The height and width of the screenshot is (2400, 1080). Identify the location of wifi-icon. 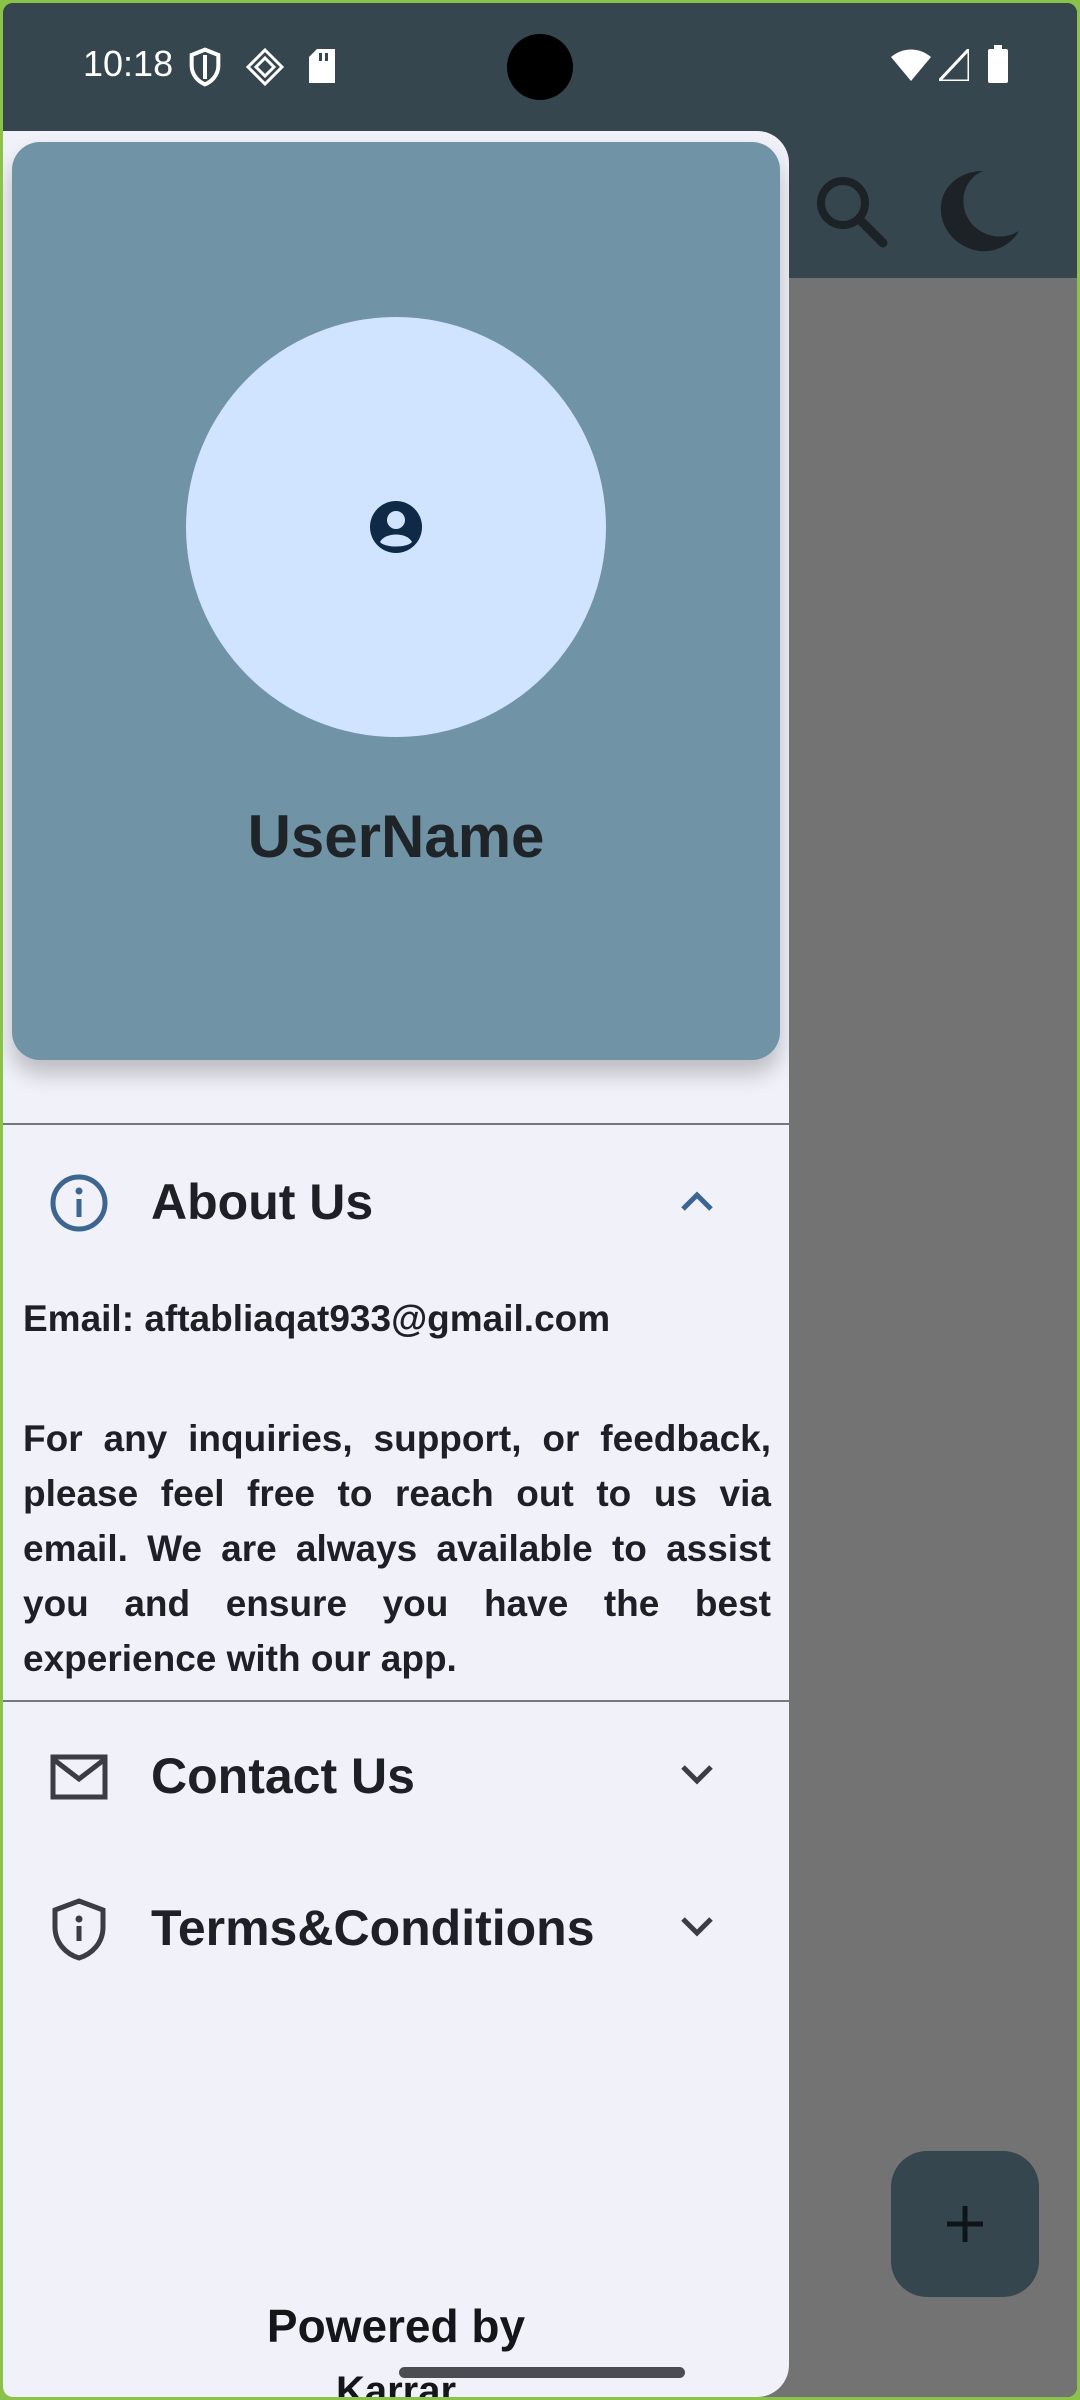
(911, 65).